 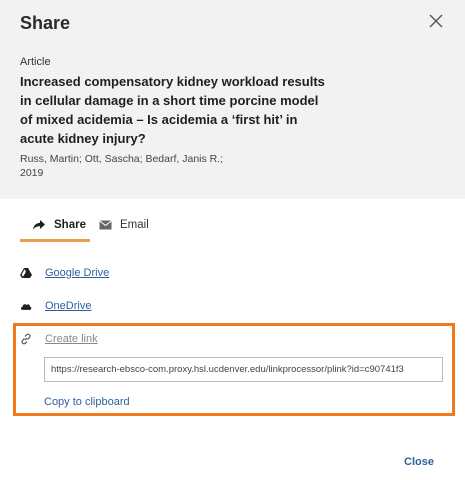 I want to click on tab-email: Email, so click(x=129, y=225).